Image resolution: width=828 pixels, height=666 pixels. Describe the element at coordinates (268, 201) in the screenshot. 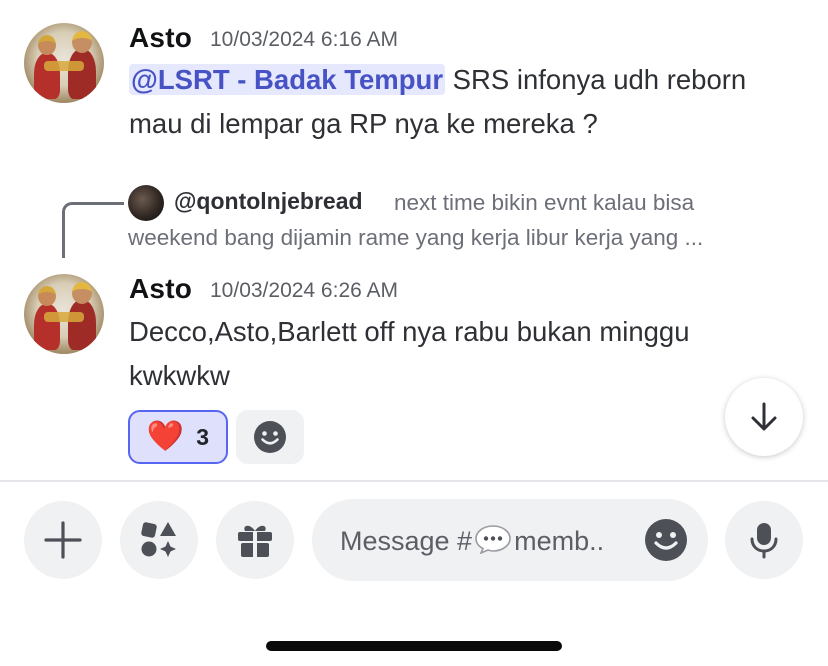

I see `reply-username: @qontolnjebread` at that location.